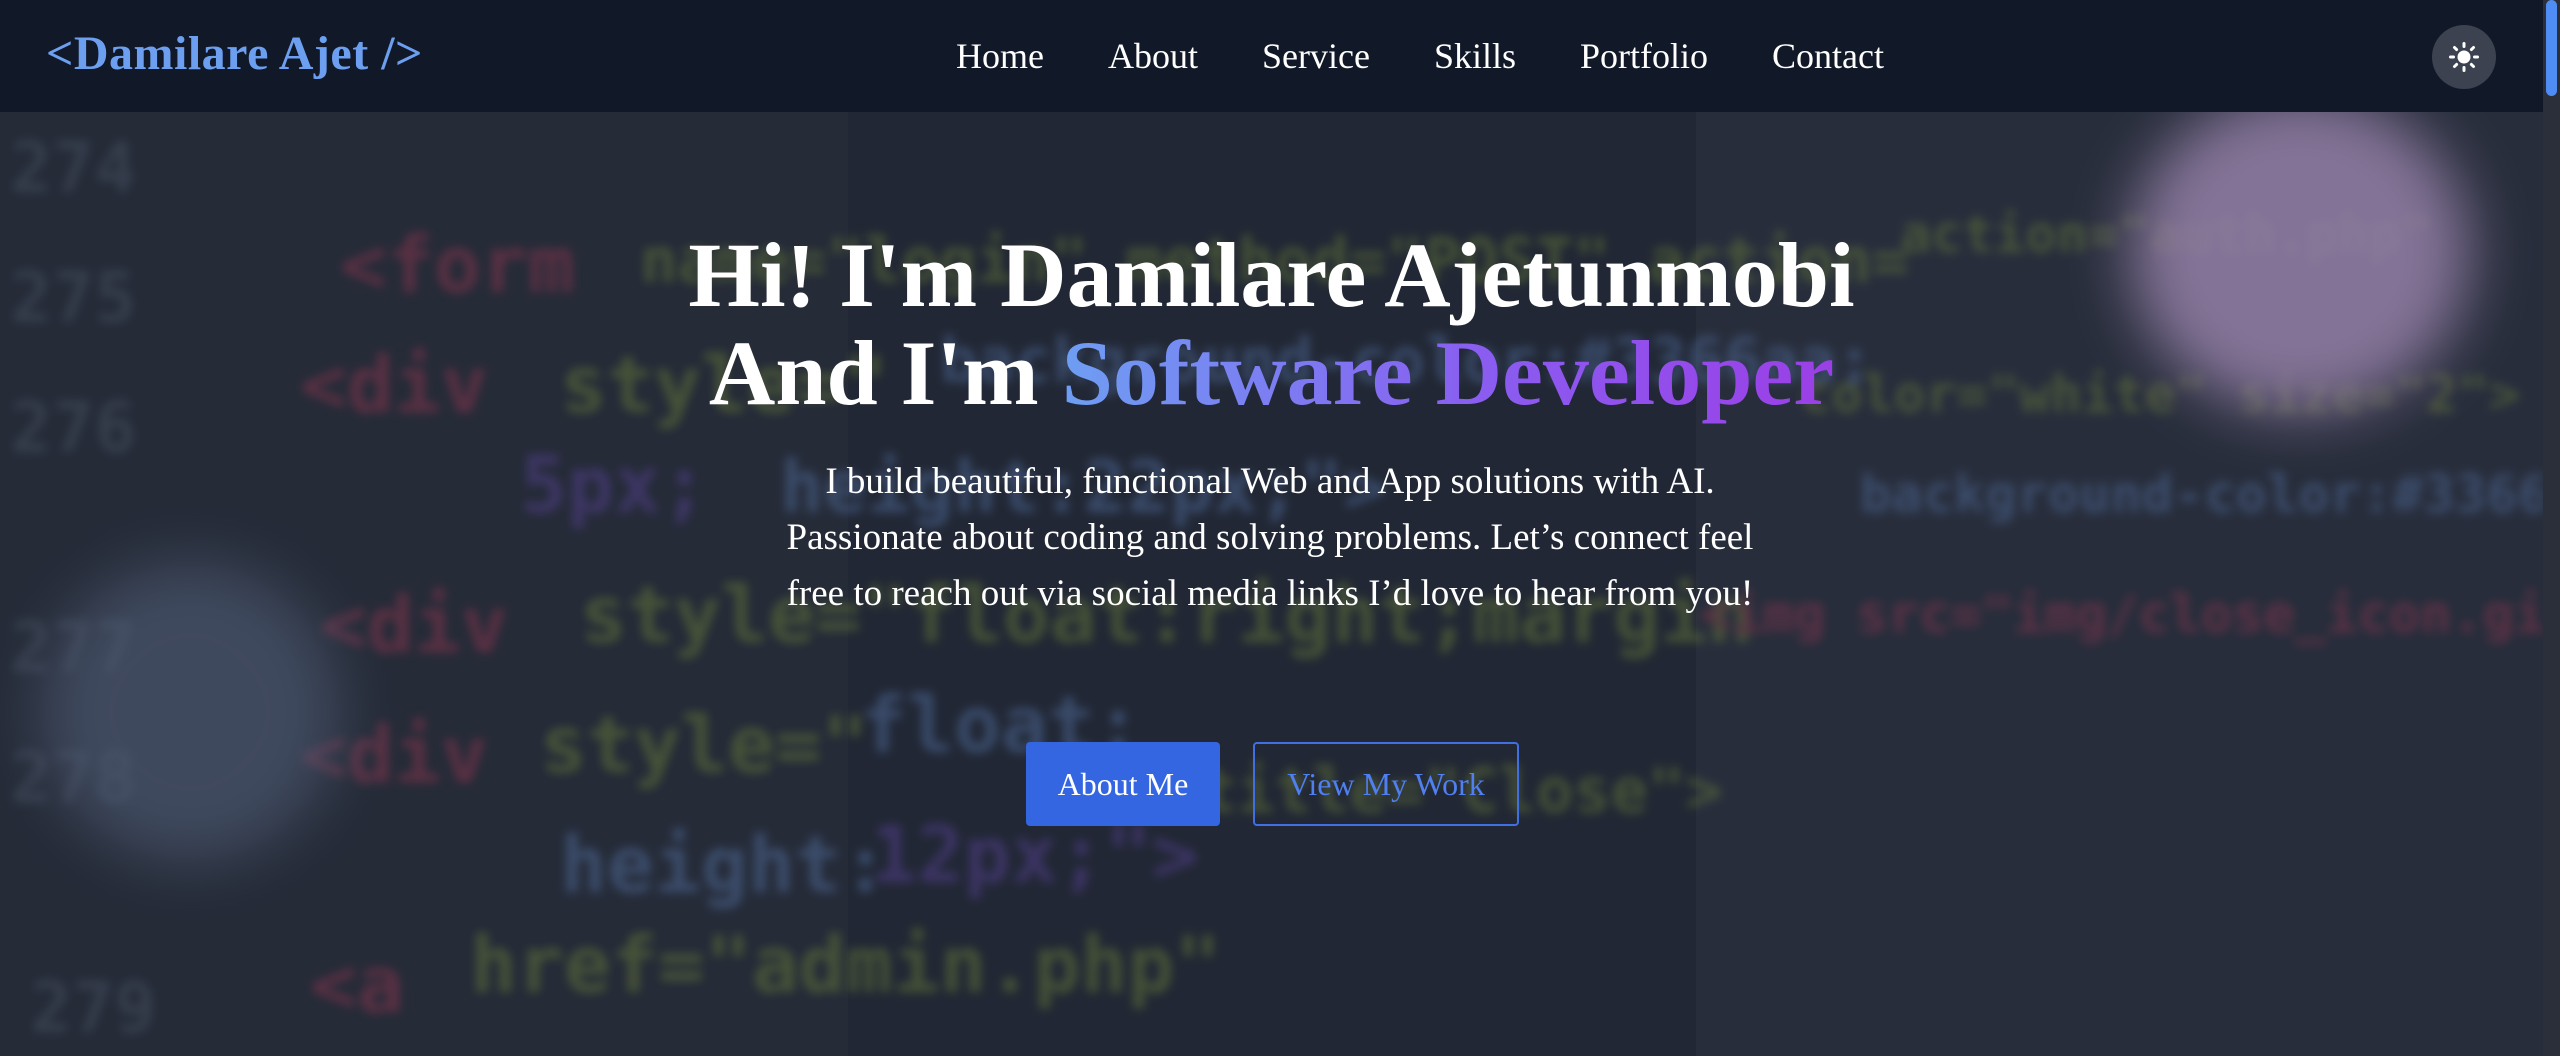 The height and width of the screenshot is (1056, 2560). What do you see at coordinates (1386, 784) in the screenshot?
I see `view-my-work-button: View My Work` at bounding box center [1386, 784].